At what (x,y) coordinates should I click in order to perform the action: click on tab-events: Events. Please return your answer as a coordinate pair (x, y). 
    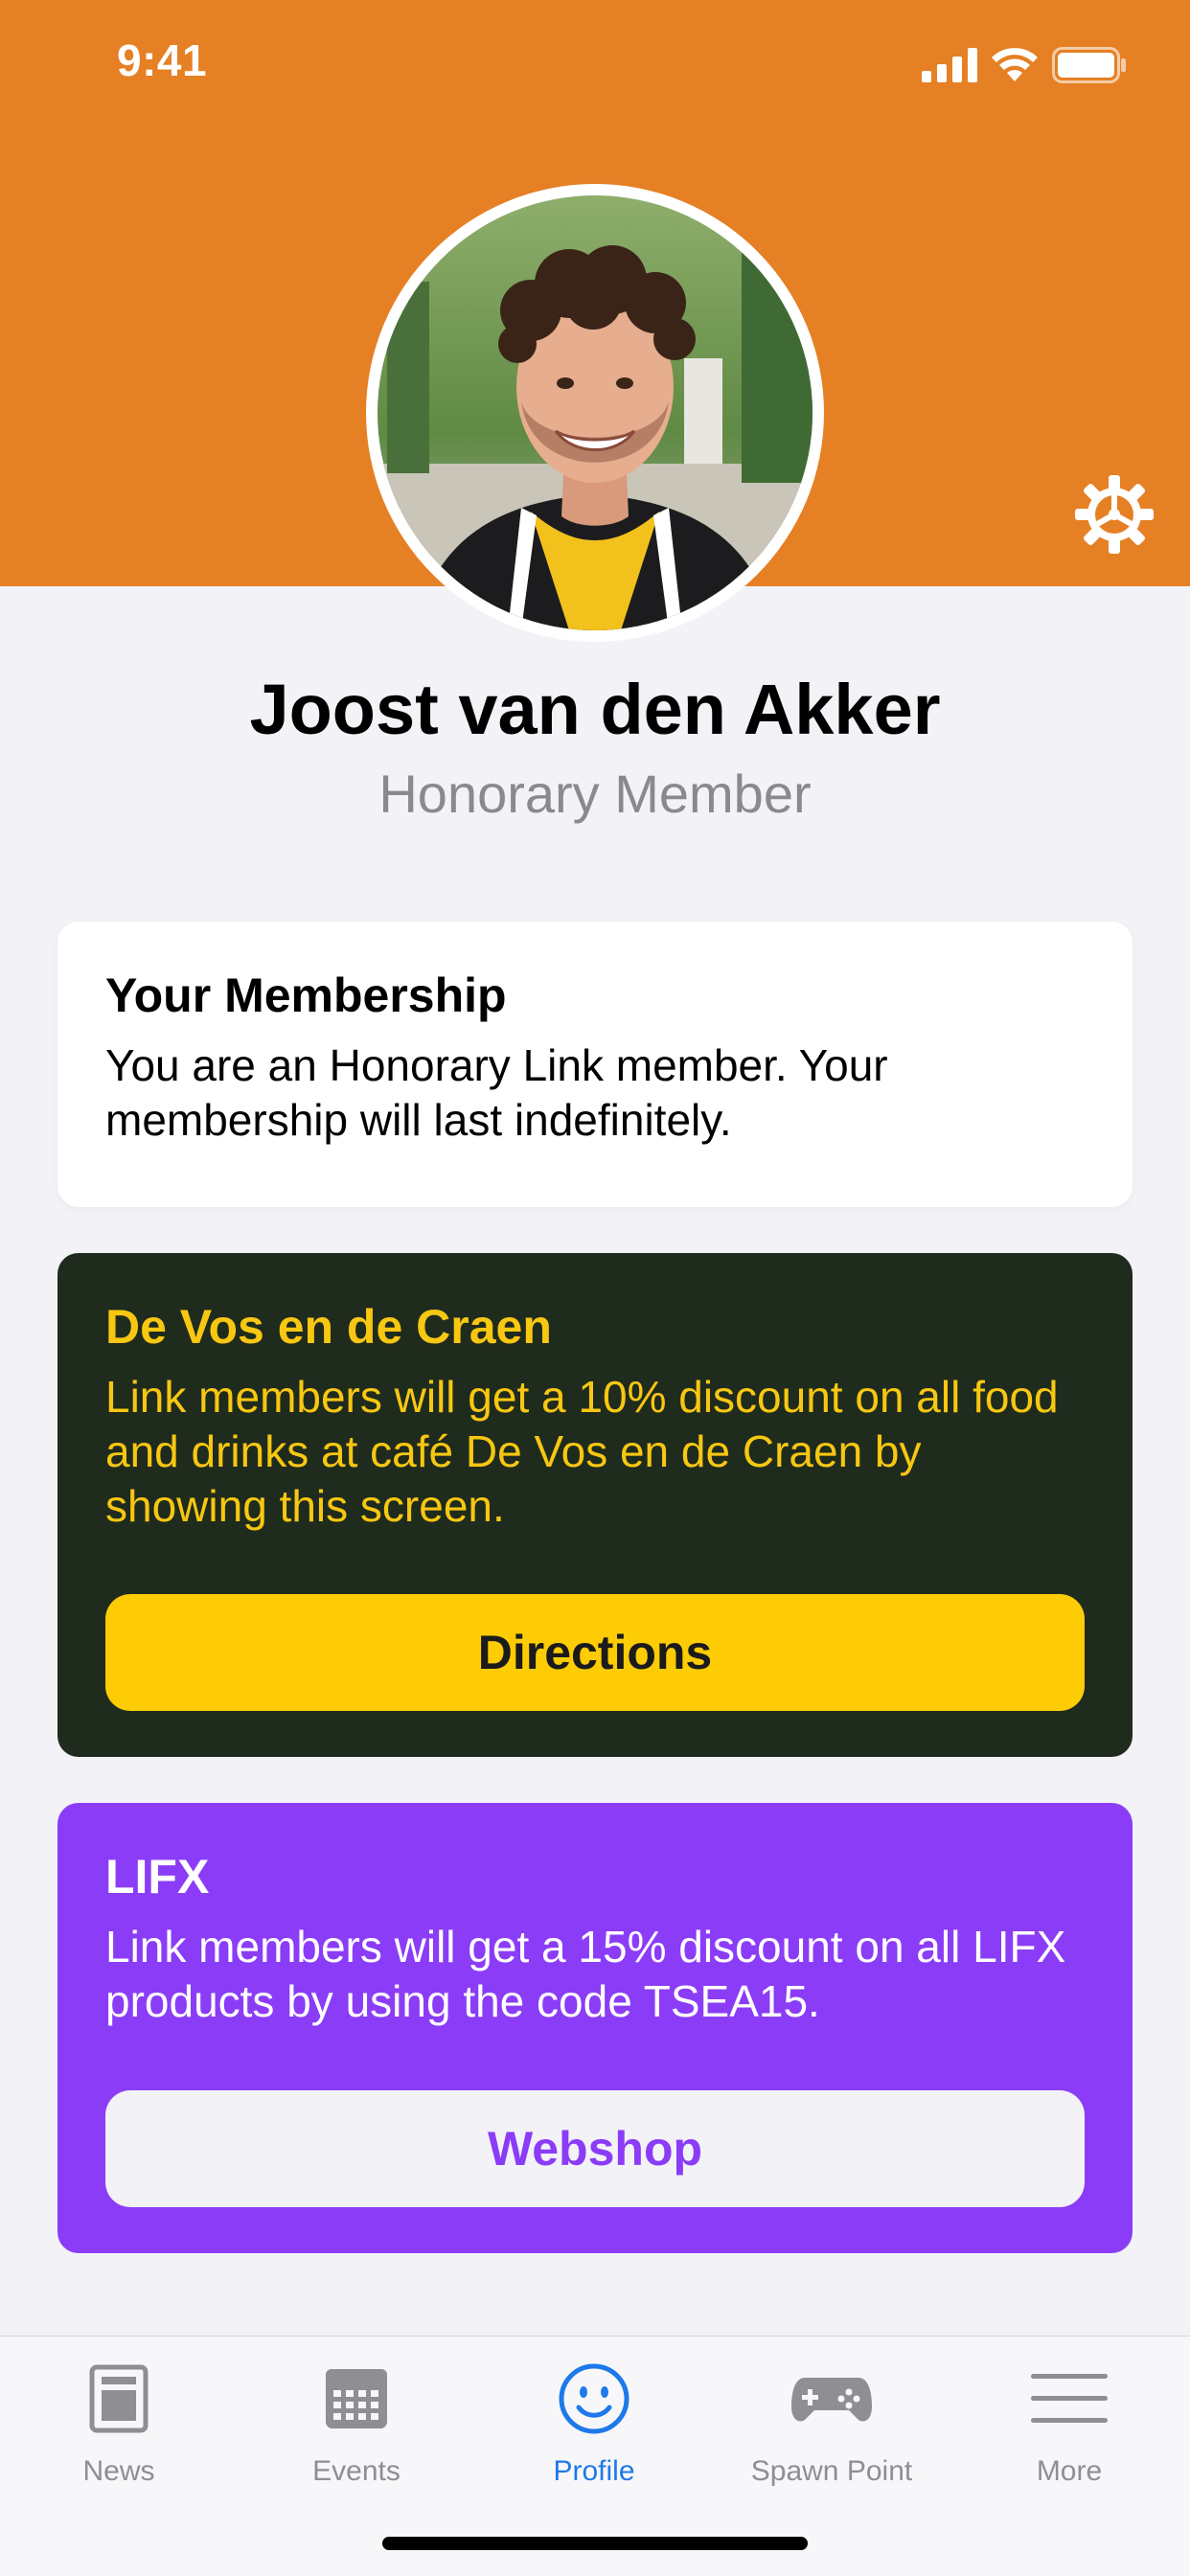
    Looking at the image, I should click on (357, 2427).